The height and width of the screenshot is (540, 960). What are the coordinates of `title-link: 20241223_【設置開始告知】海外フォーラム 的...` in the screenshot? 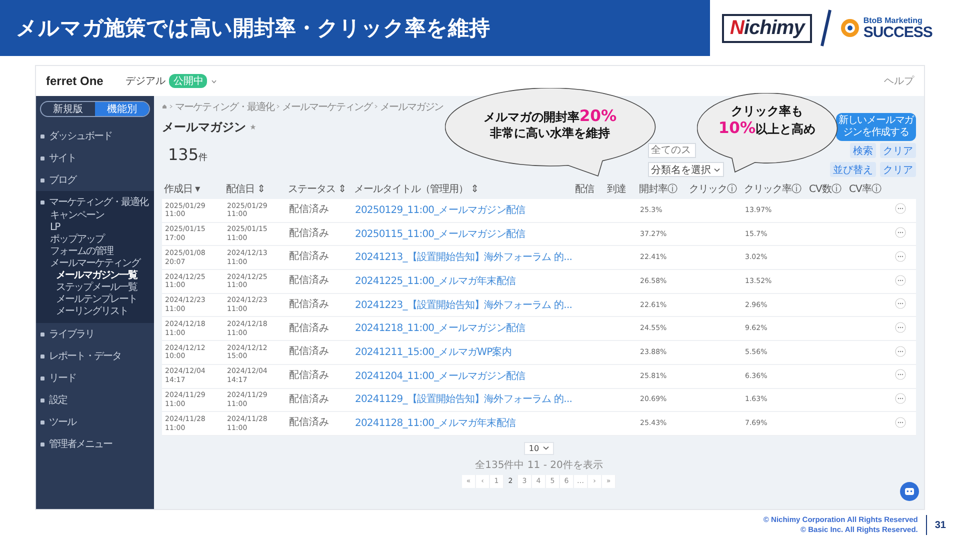 It's located at (463, 305).